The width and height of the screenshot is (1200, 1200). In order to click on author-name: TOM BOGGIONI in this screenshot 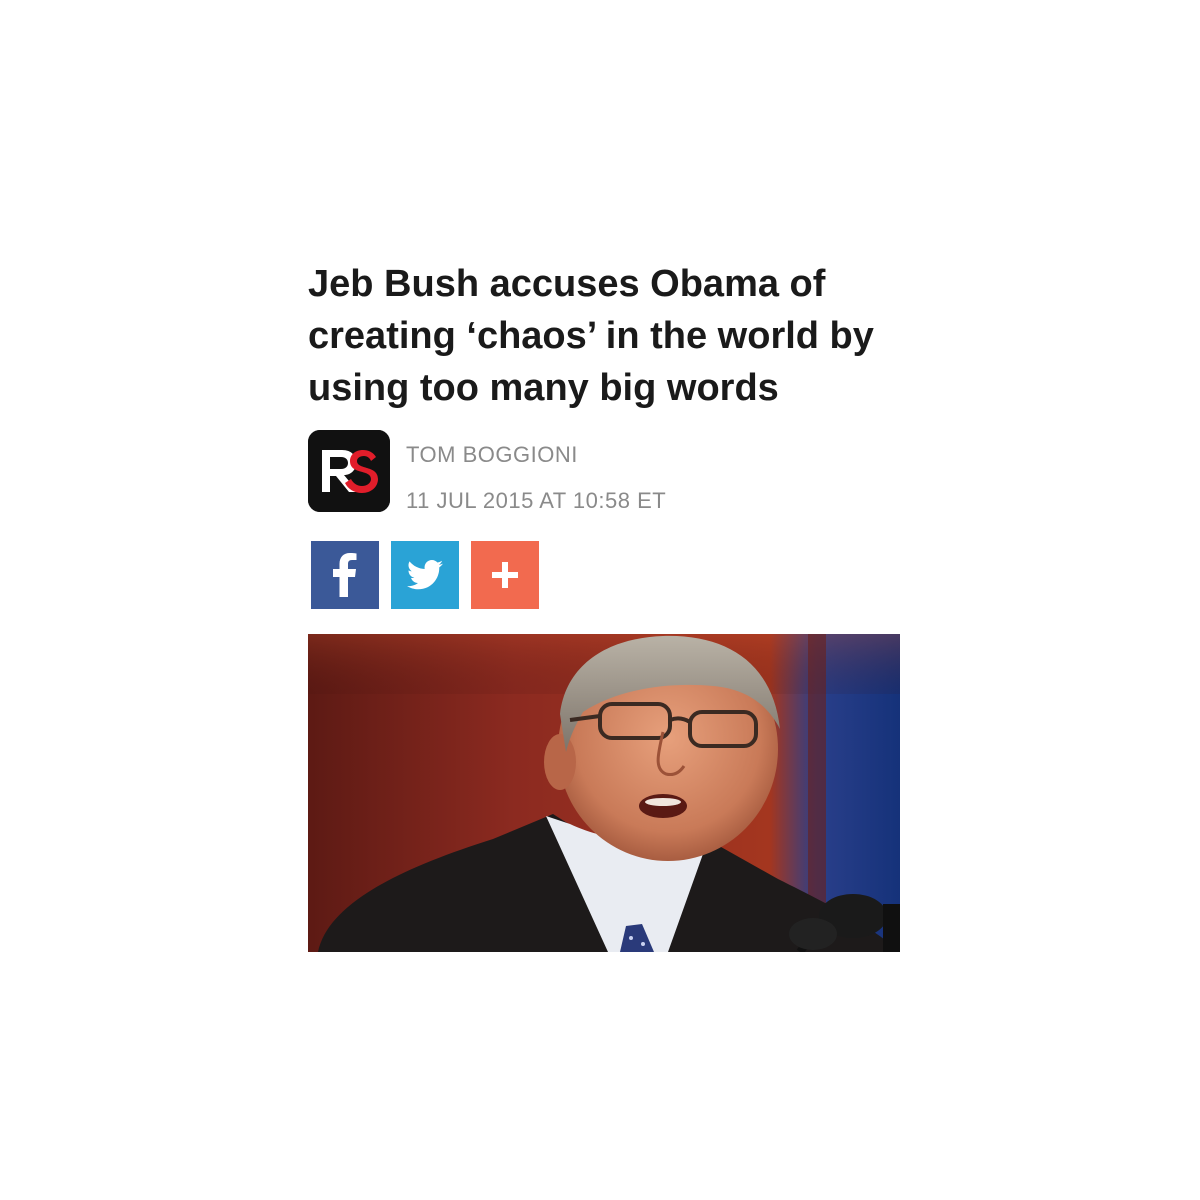, I will do `click(492, 455)`.